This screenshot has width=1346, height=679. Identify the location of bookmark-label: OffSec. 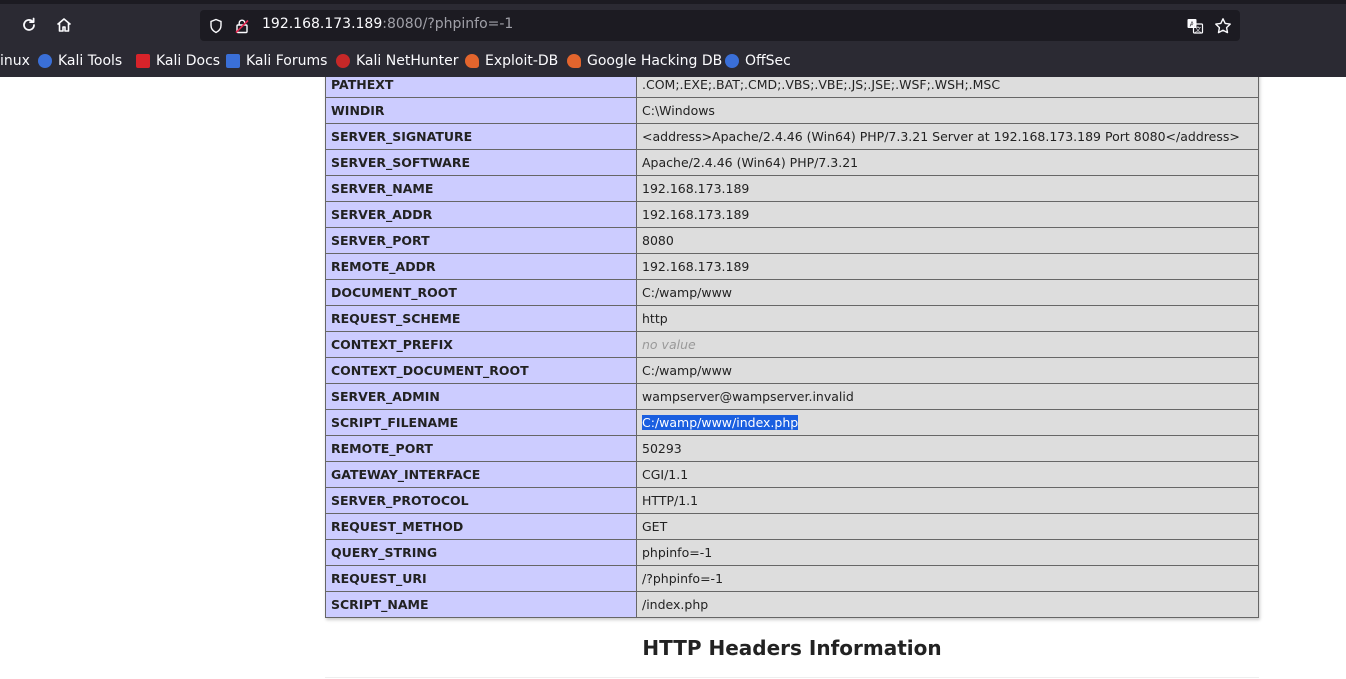
(768, 61).